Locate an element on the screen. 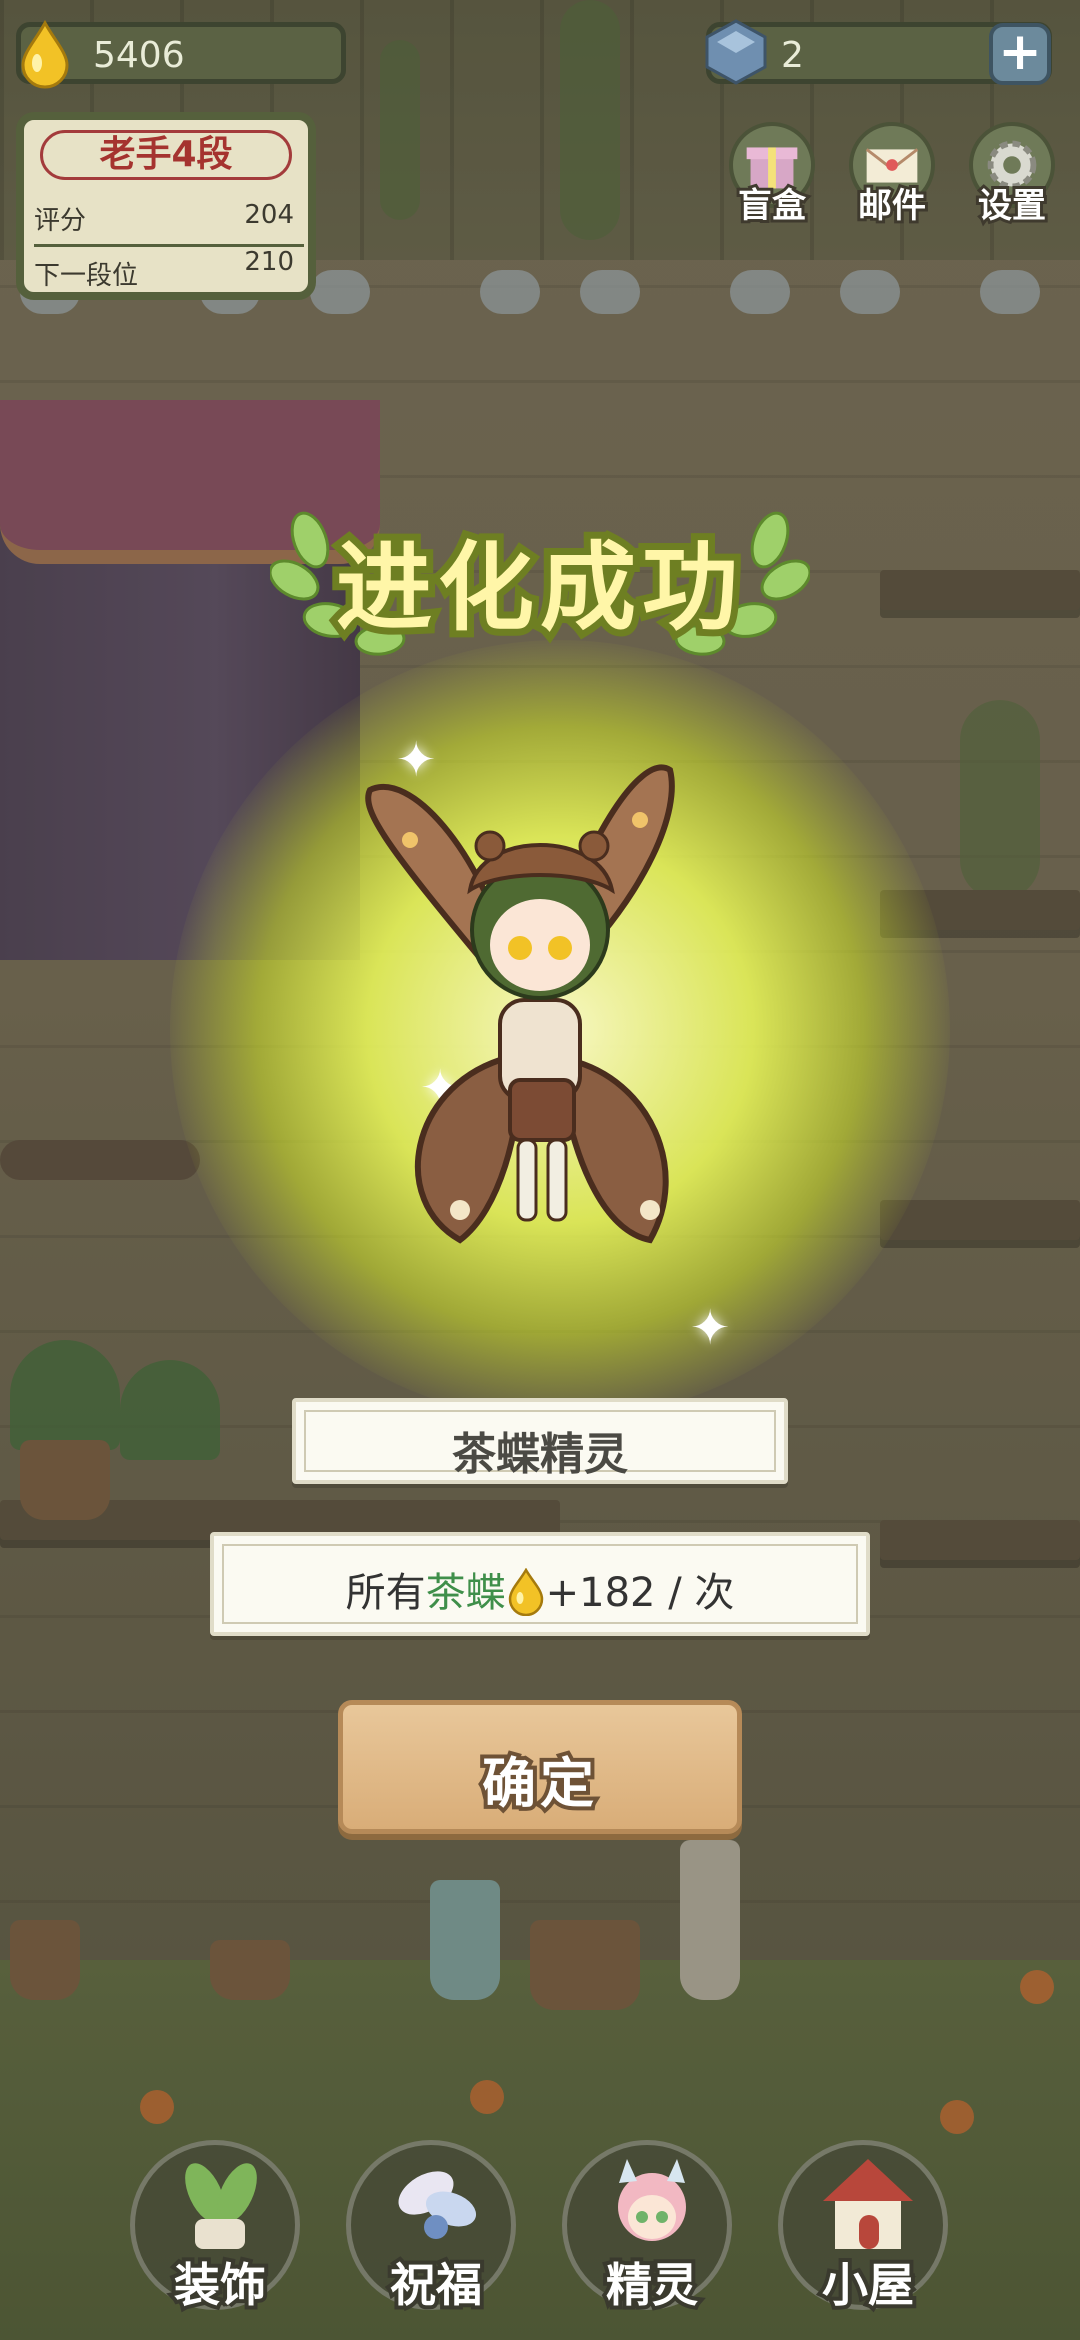  score-label: 评分 is located at coordinates (60, 221).